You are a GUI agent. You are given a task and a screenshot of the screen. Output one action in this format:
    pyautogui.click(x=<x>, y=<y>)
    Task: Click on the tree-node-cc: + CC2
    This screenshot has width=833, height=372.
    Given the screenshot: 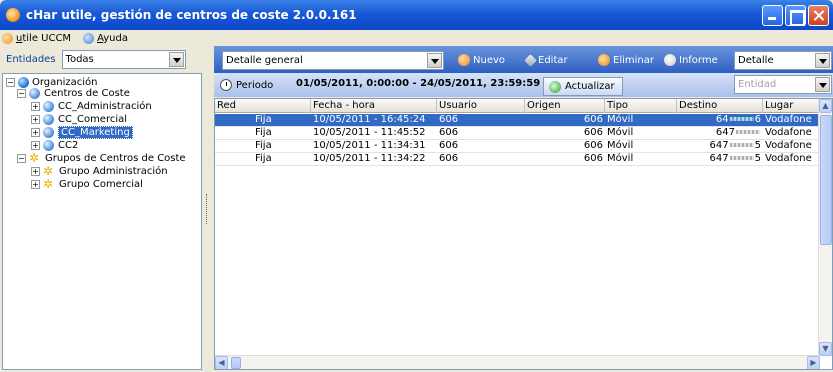 What is the action you would take?
    pyautogui.click(x=54, y=145)
    